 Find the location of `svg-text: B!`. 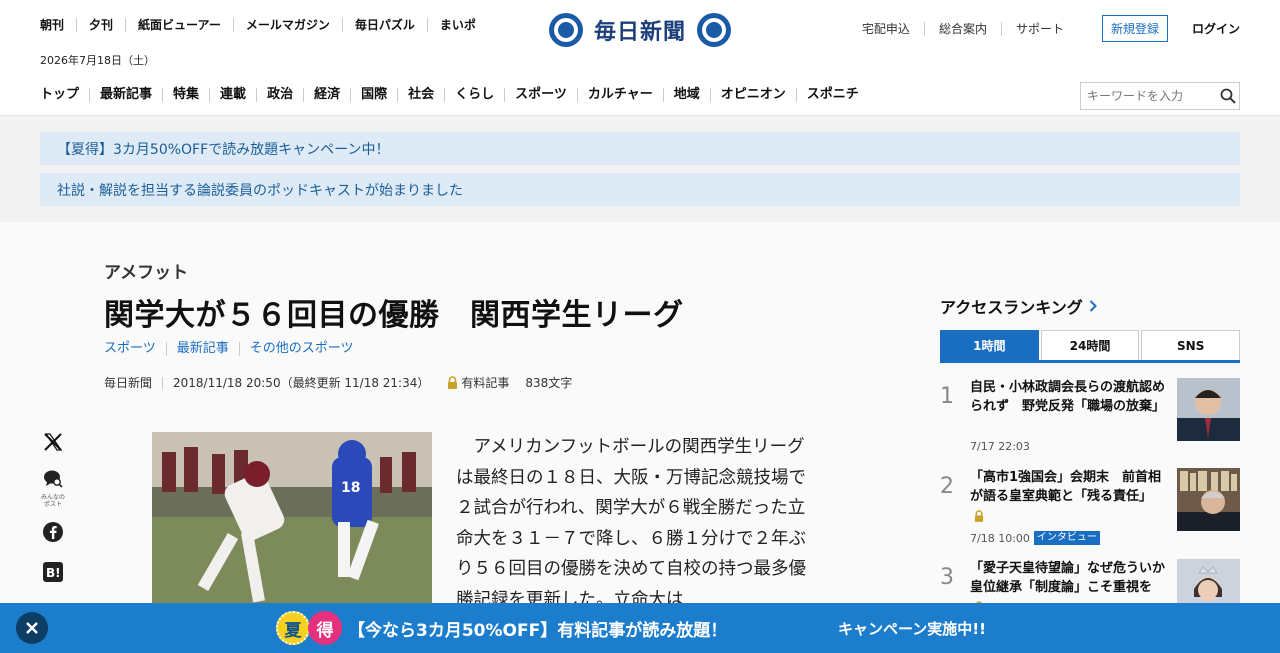

svg-text: B! is located at coordinates (53, 573).